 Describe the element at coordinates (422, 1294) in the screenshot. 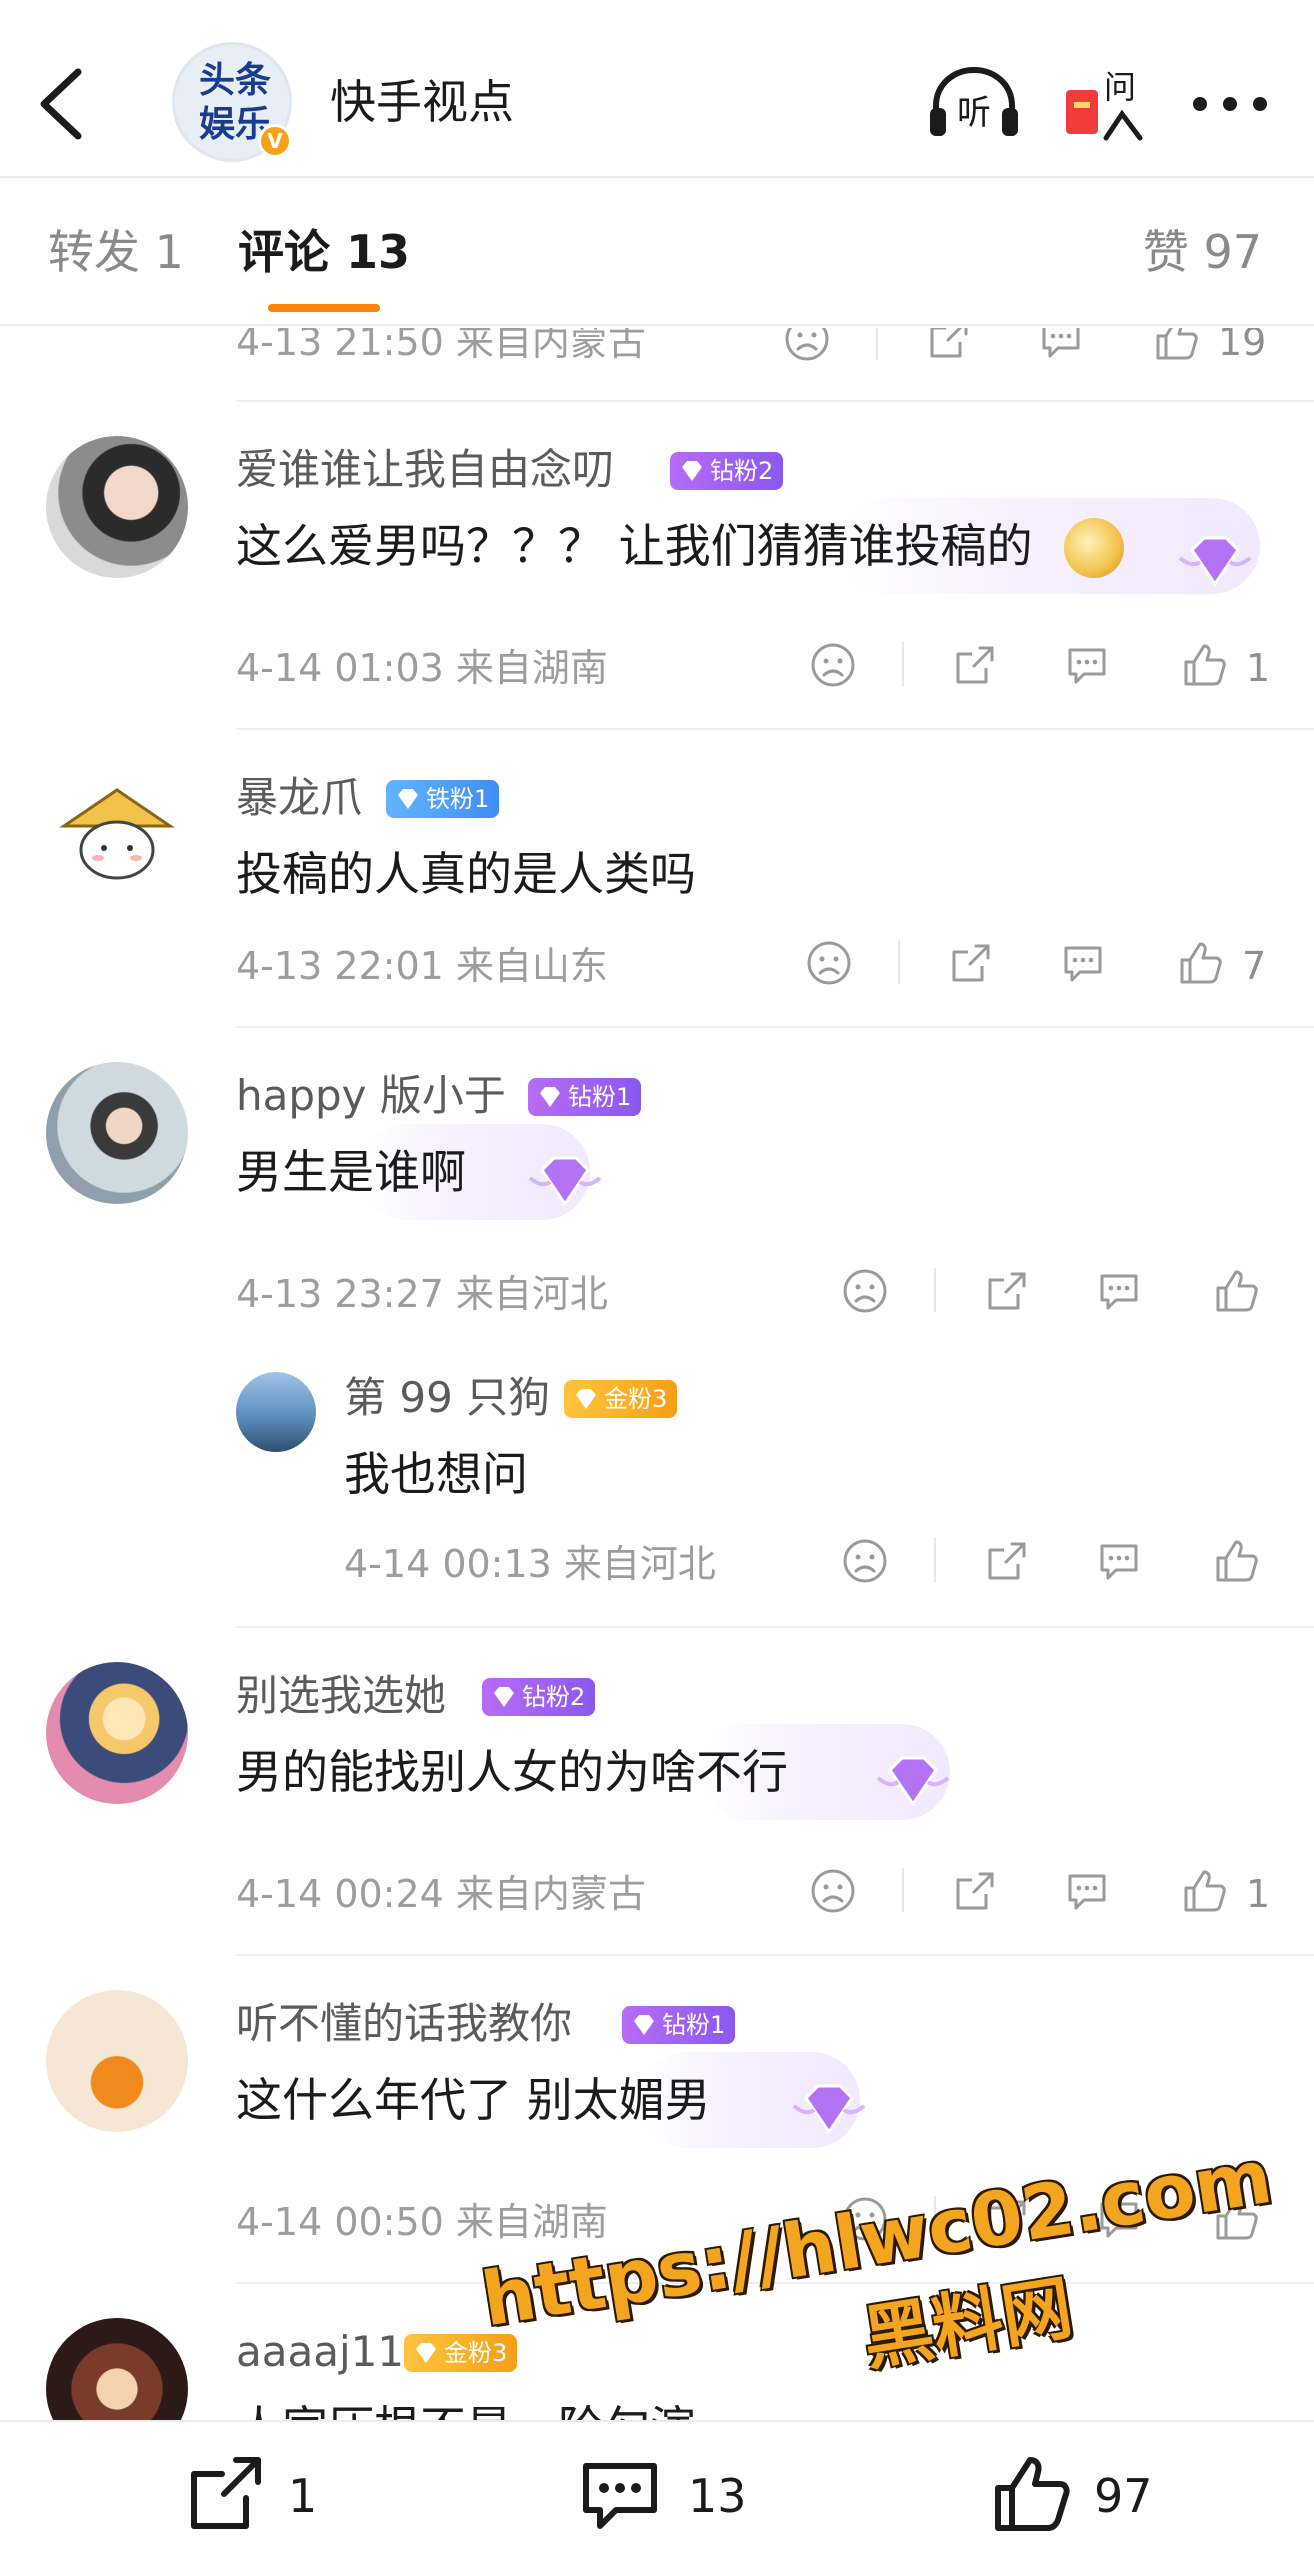

I see `comment-meta: 4-13 23:27 来自河北` at that location.